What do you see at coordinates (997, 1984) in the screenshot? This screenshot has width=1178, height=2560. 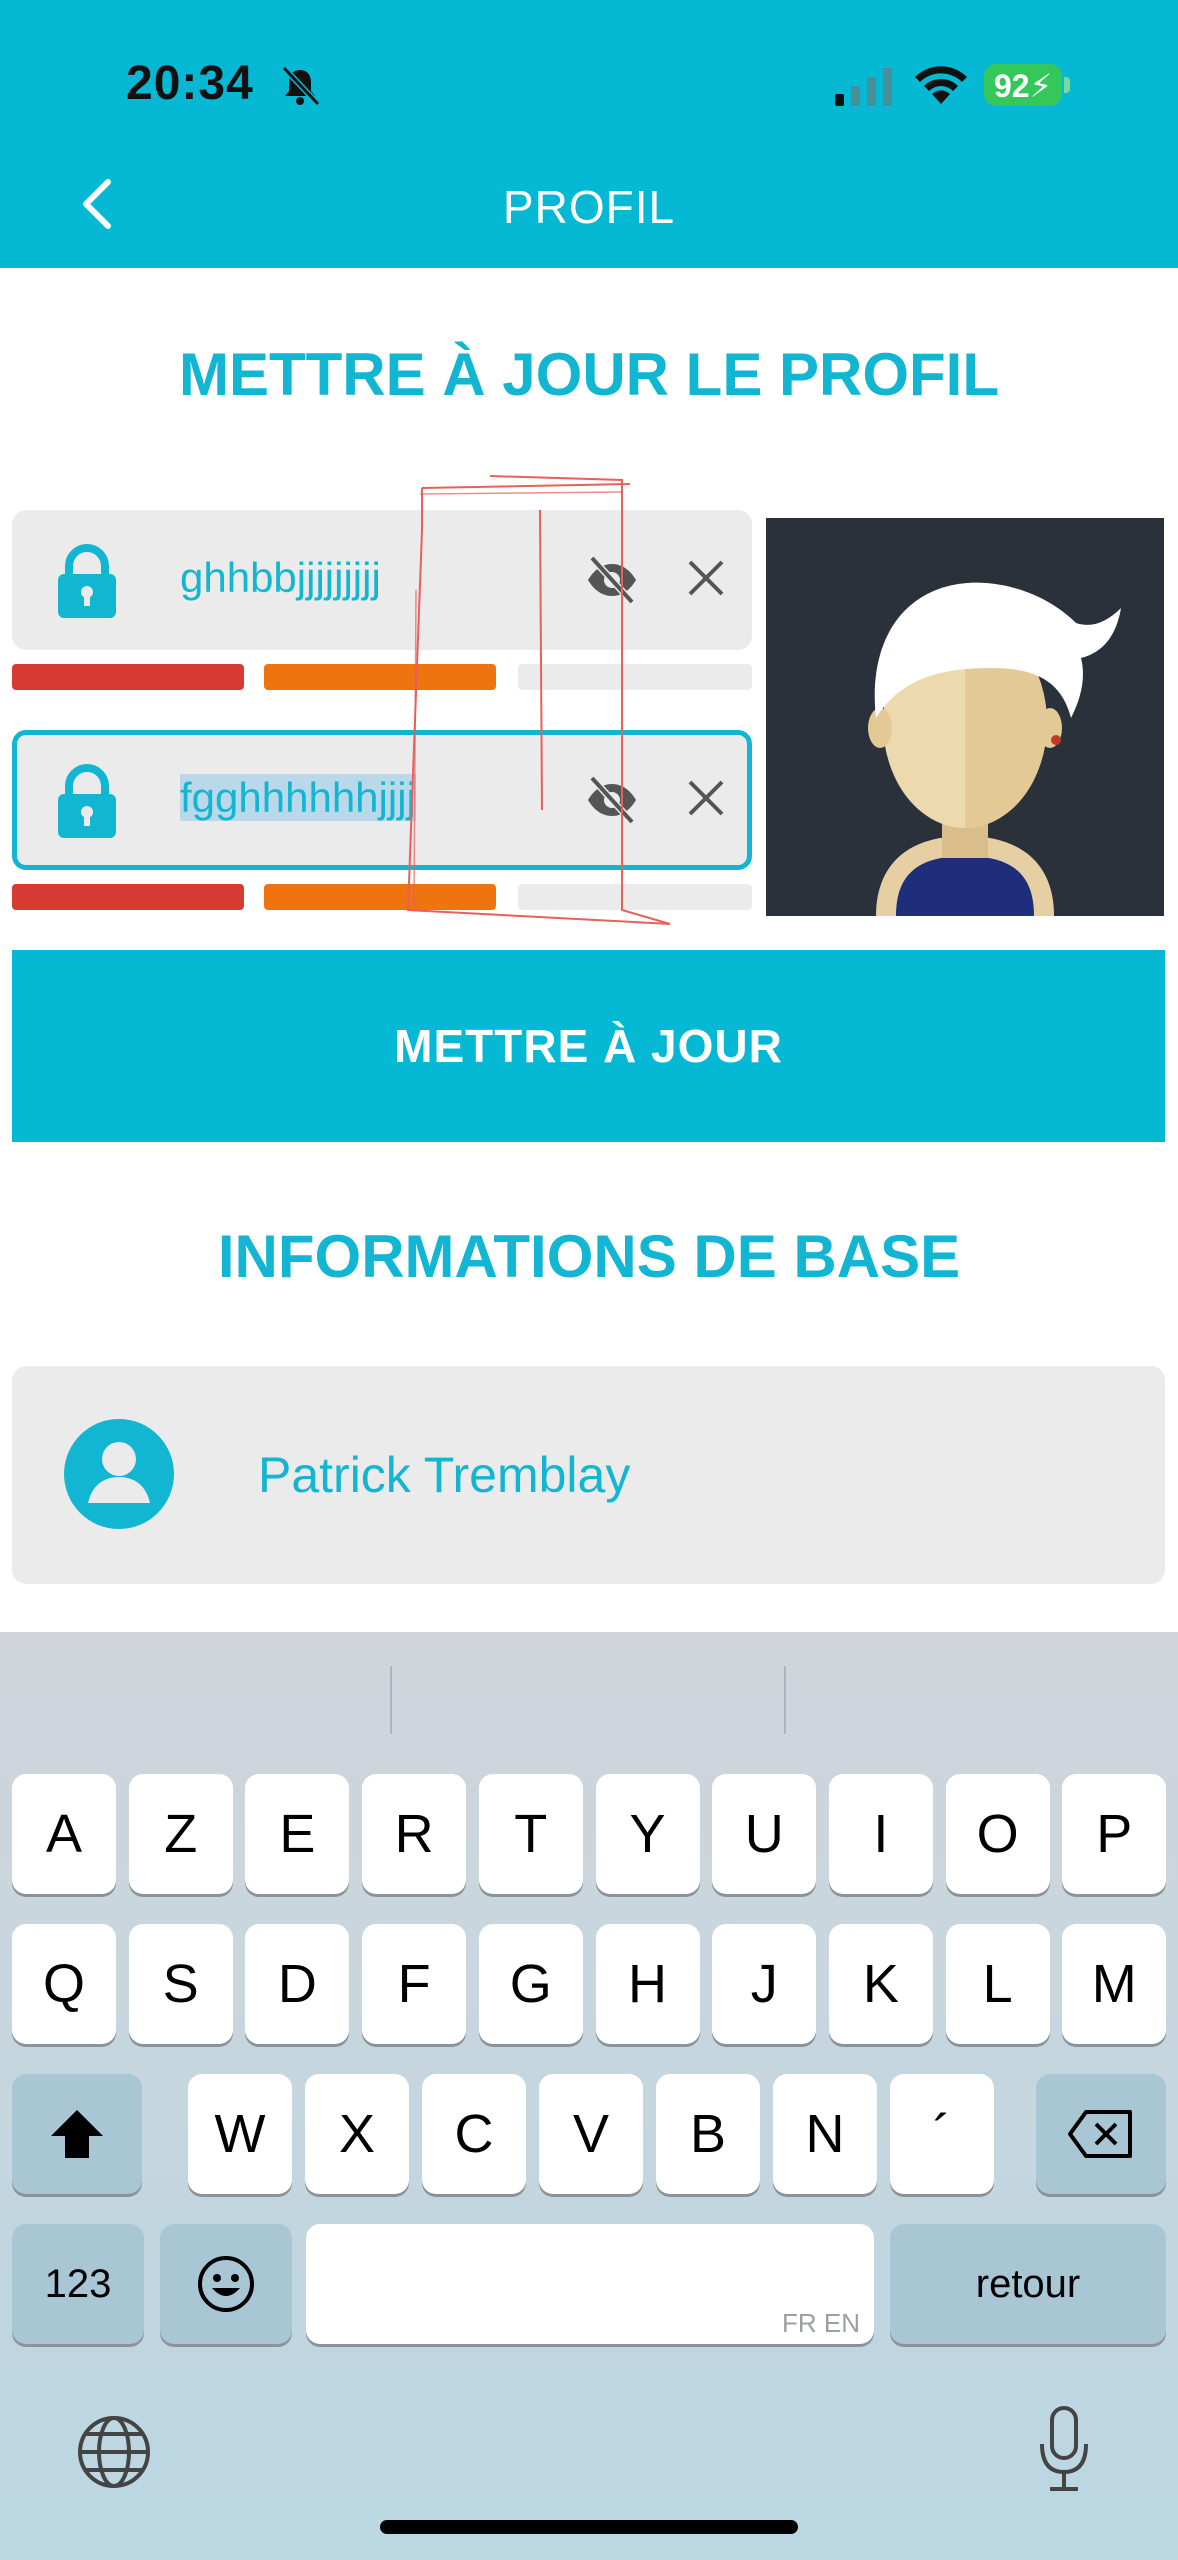 I see `key-l: L` at bounding box center [997, 1984].